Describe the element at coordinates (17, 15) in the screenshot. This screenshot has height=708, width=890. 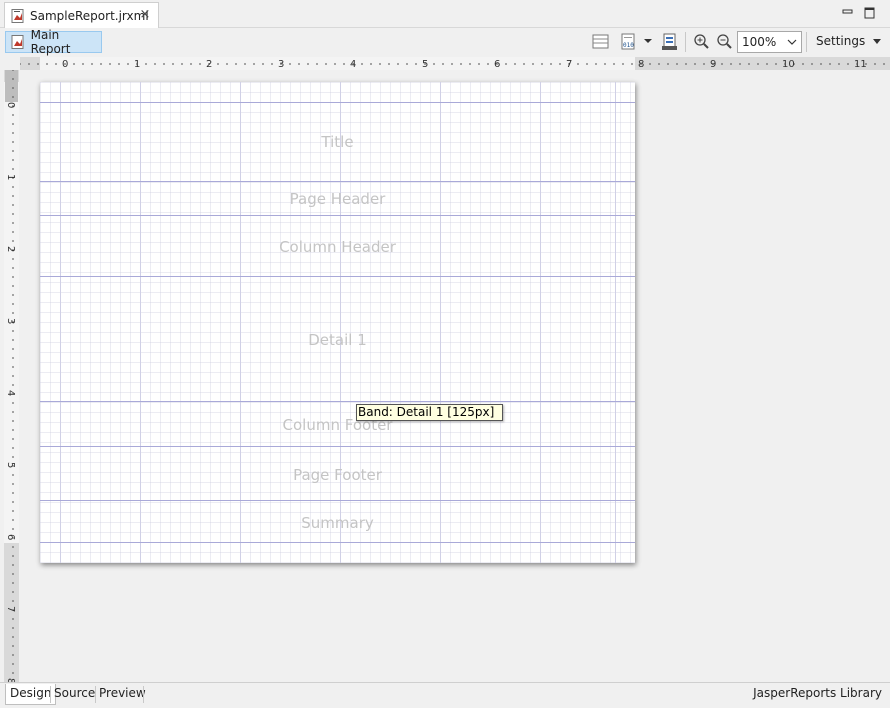
I see `report-file-icon` at that location.